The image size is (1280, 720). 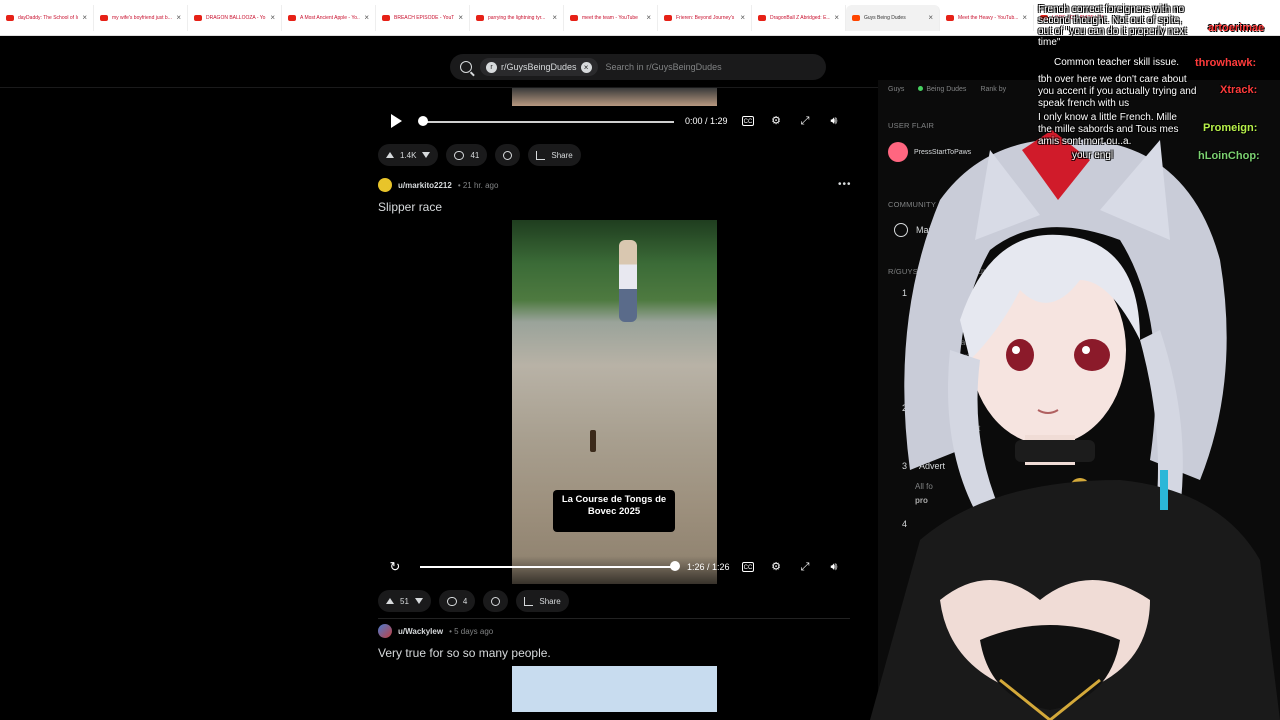 What do you see at coordinates (938, 271) in the screenshot?
I see `section-heading: R/GUYSBEINGDUDES RUL` at bounding box center [938, 271].